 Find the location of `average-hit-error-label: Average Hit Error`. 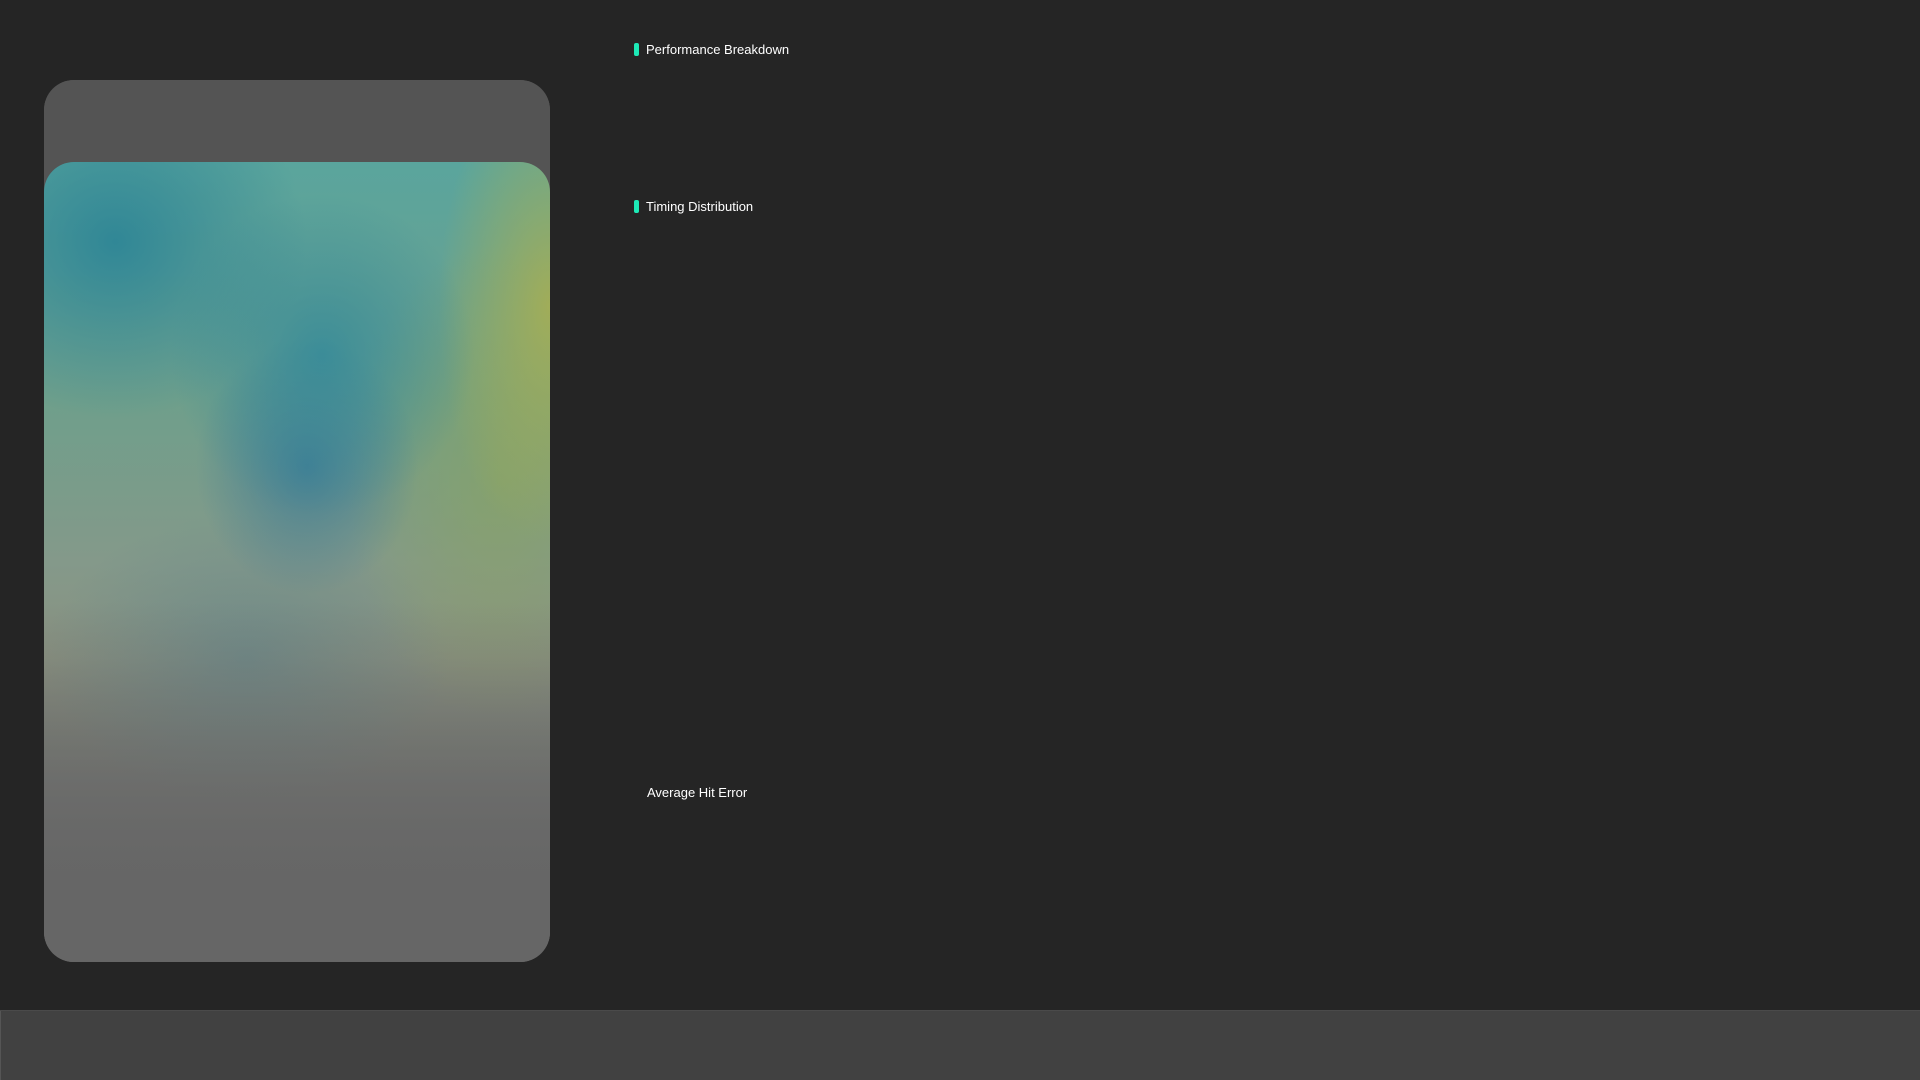

average-hit-error-label: Average Hit Error is located at coordinates (697, 792).